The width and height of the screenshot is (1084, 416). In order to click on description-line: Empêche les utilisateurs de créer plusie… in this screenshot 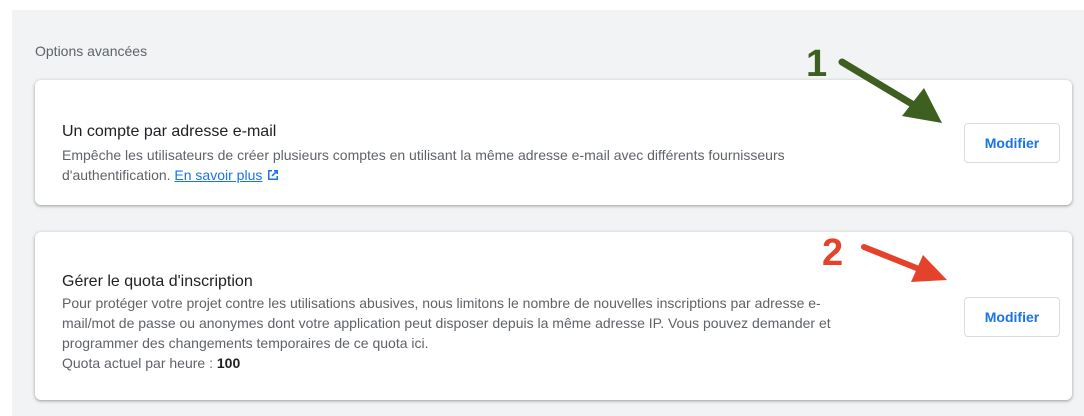, I will do `click(423, 155)`.